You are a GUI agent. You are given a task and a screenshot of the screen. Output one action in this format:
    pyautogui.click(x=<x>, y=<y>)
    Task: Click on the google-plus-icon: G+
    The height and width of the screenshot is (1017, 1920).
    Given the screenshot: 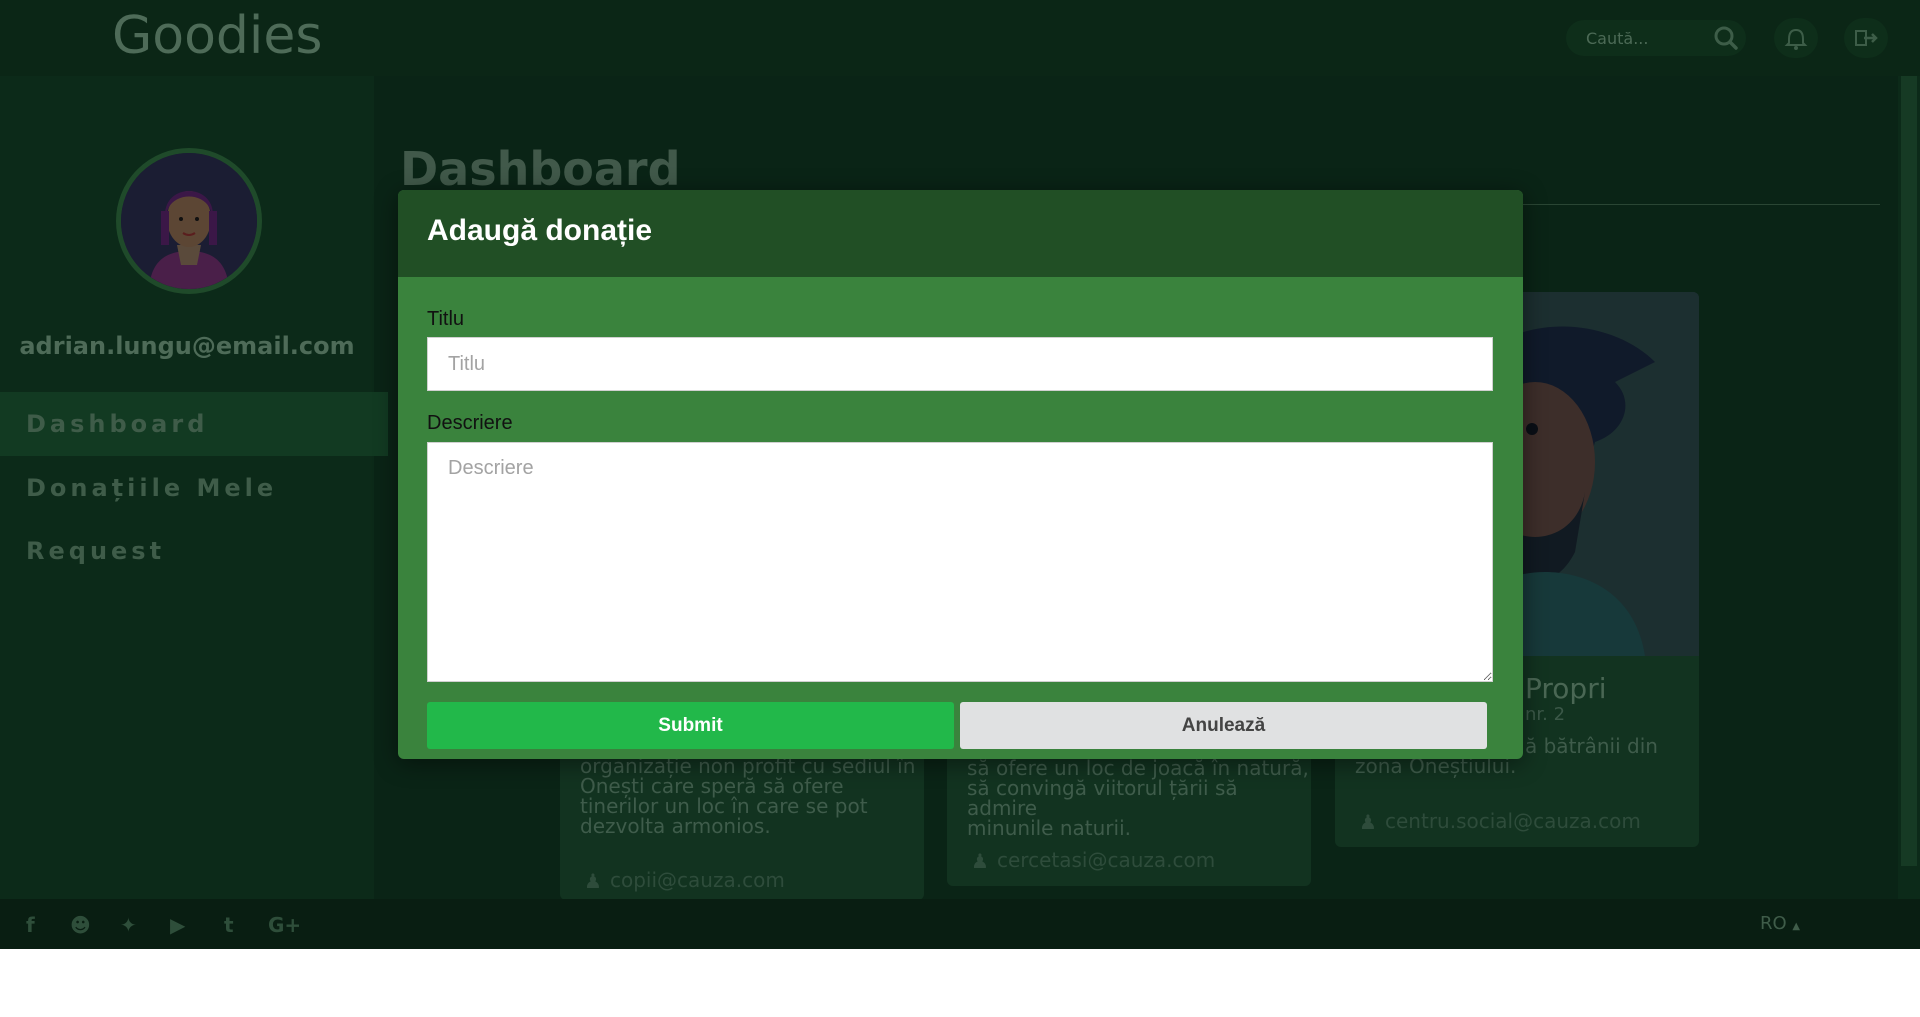 What is the action you would take?
    pyautogui.click(x=284, y=925)
    